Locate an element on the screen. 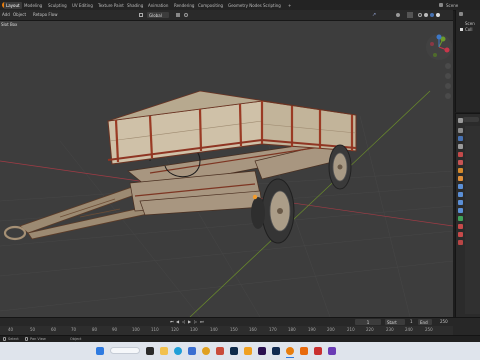  proportional-edit-icon is located at coordinates (186, 15).